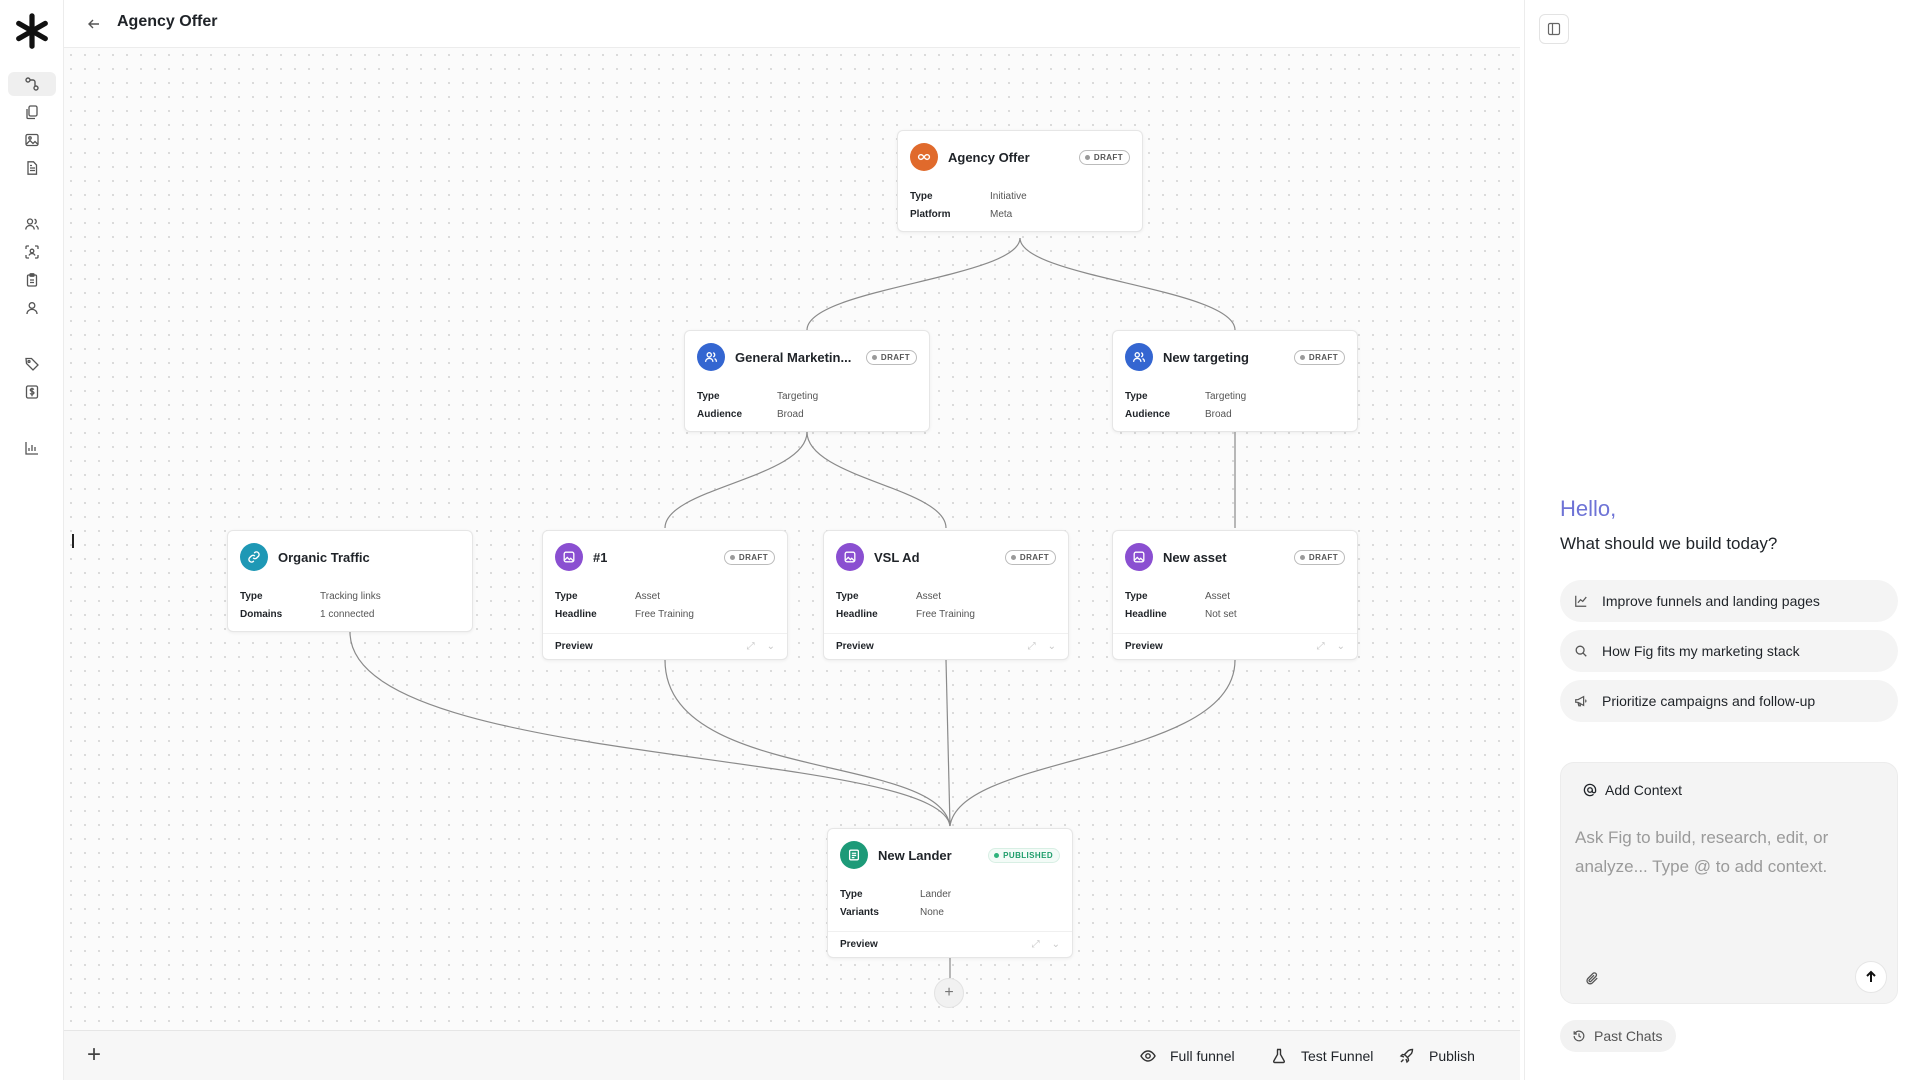  I want to click on rail-item-profile, so click(32, 308).